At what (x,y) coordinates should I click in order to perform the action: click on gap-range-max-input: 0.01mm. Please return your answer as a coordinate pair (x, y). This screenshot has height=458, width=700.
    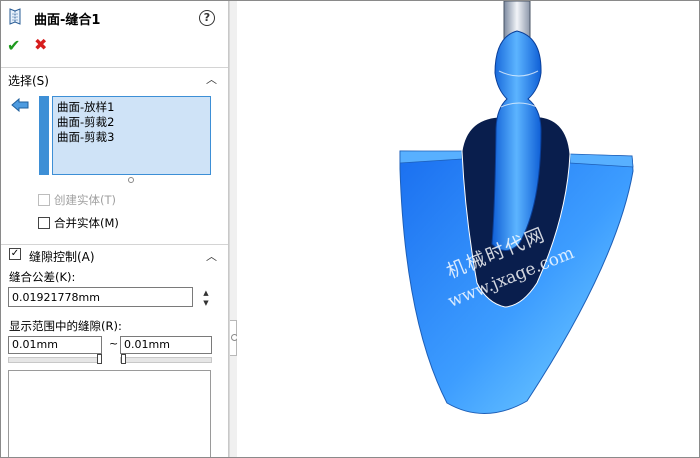
    Looking at the image, I should click on (166, 345).